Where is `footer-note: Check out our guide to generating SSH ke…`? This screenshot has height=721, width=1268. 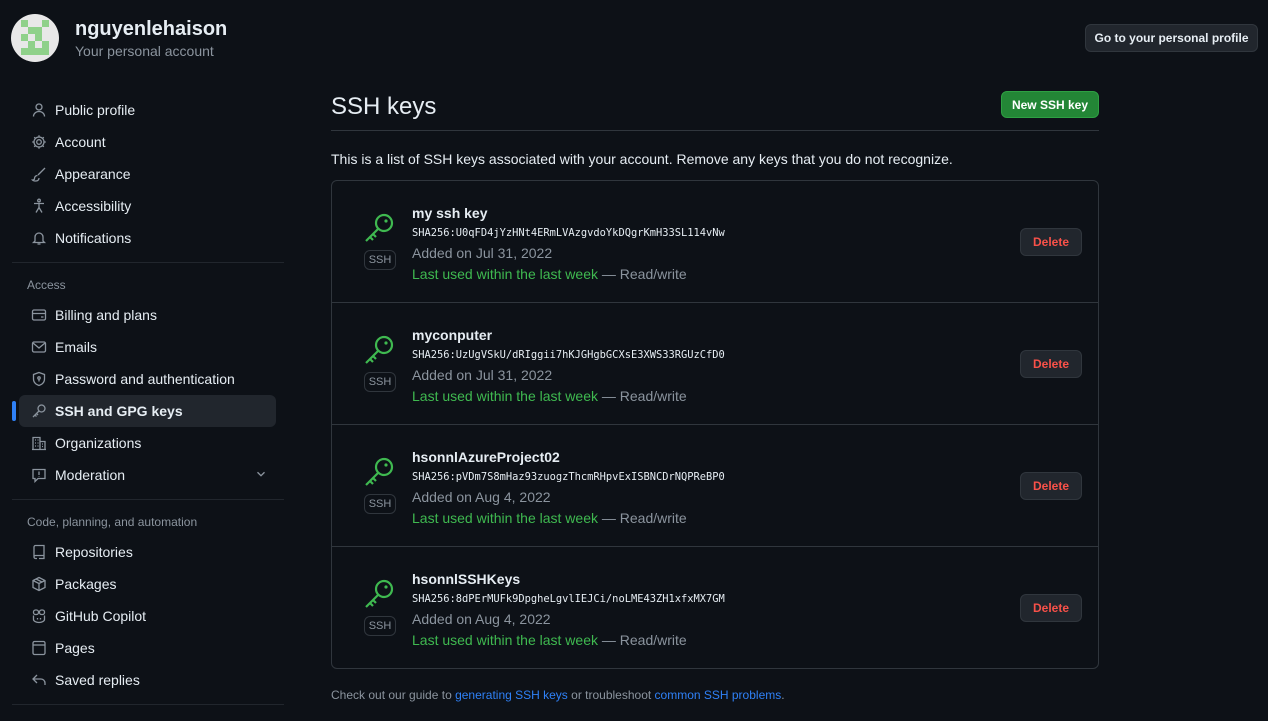 footer-note: Check out our guide to generating SSH ke… is located at coordinates (715, 695).